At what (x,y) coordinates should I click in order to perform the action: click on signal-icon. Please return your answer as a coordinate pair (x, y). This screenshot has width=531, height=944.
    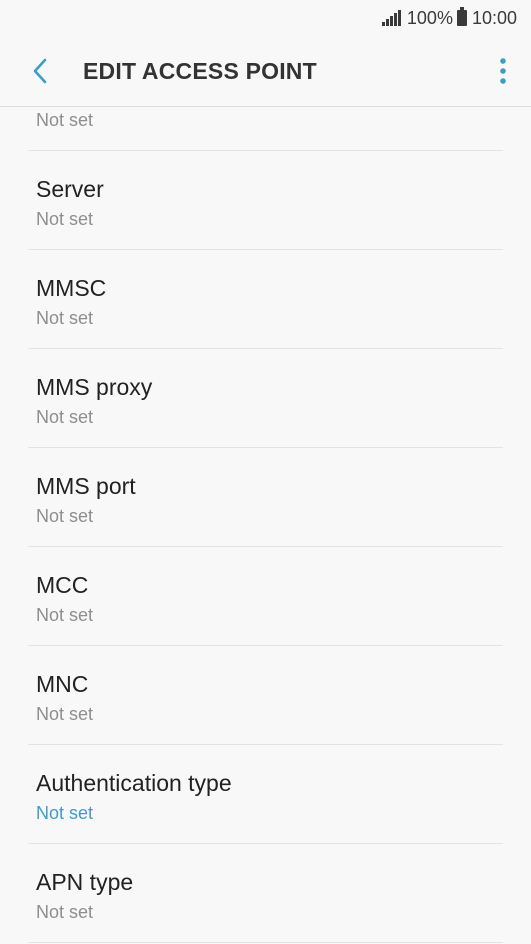
    Looking at the image, I should click on (391, 18).